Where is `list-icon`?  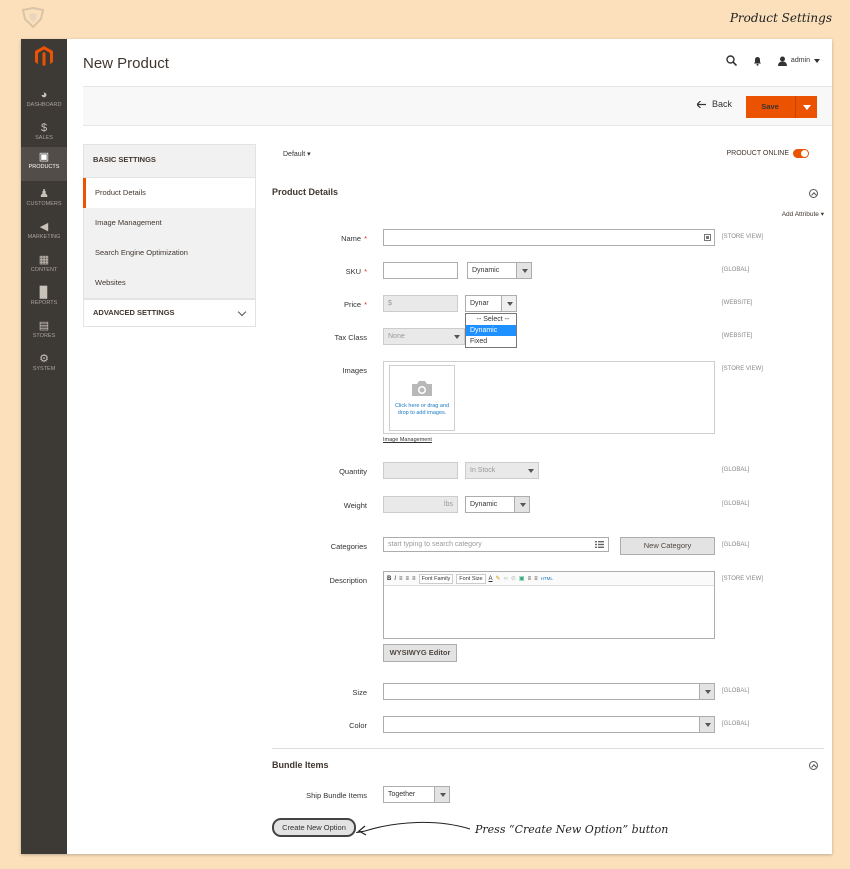 list-icon is located at coordinates (599, 544).